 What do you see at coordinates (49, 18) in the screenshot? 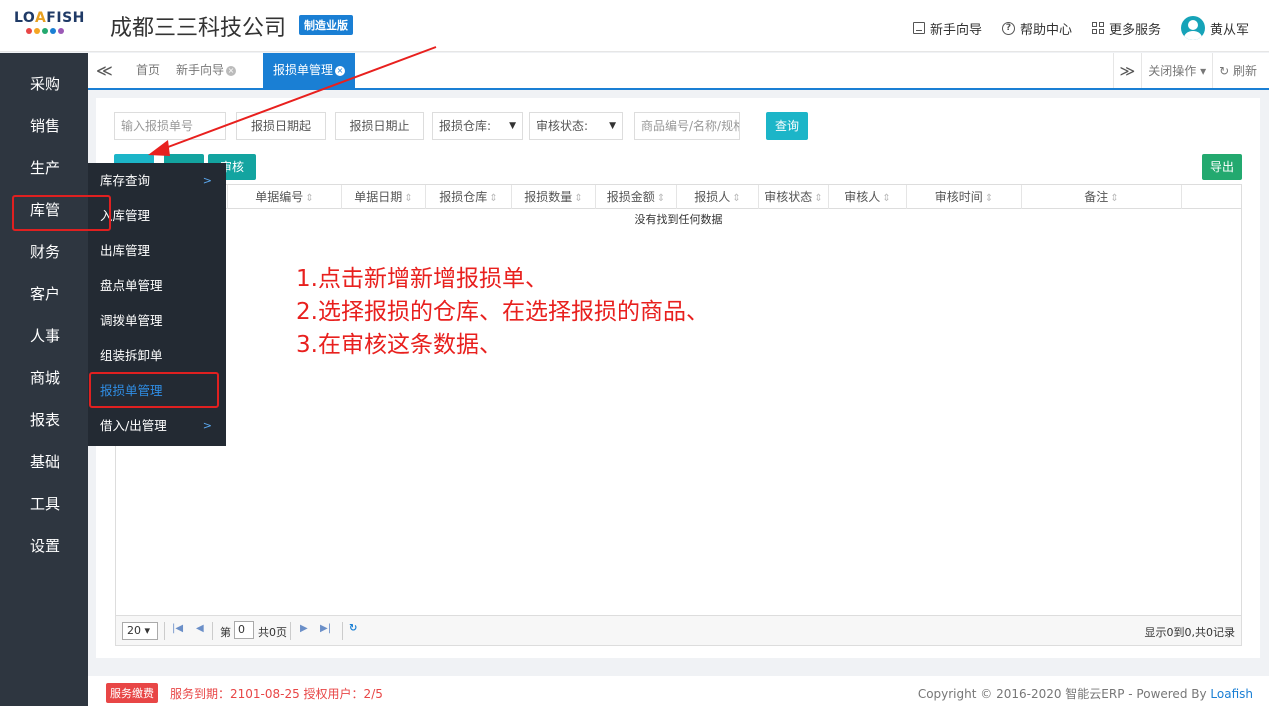
I see `logo-text: LOAFISH` at bounding box center [49, 18].